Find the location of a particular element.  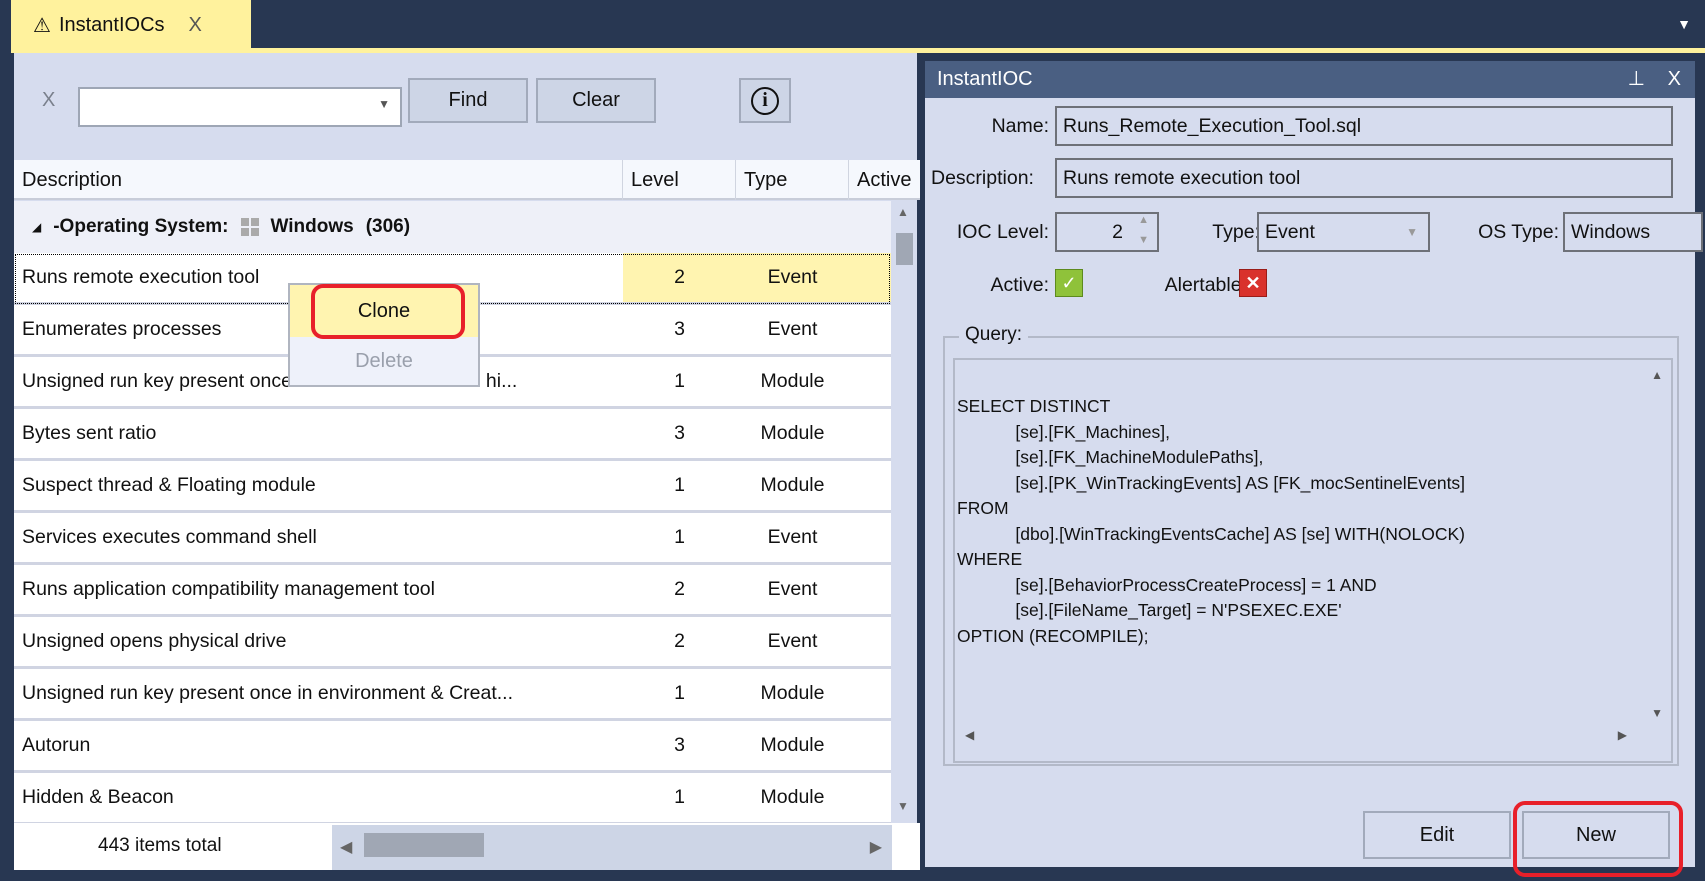

os-type-select: Windows is located at coordinates (1633, 232).